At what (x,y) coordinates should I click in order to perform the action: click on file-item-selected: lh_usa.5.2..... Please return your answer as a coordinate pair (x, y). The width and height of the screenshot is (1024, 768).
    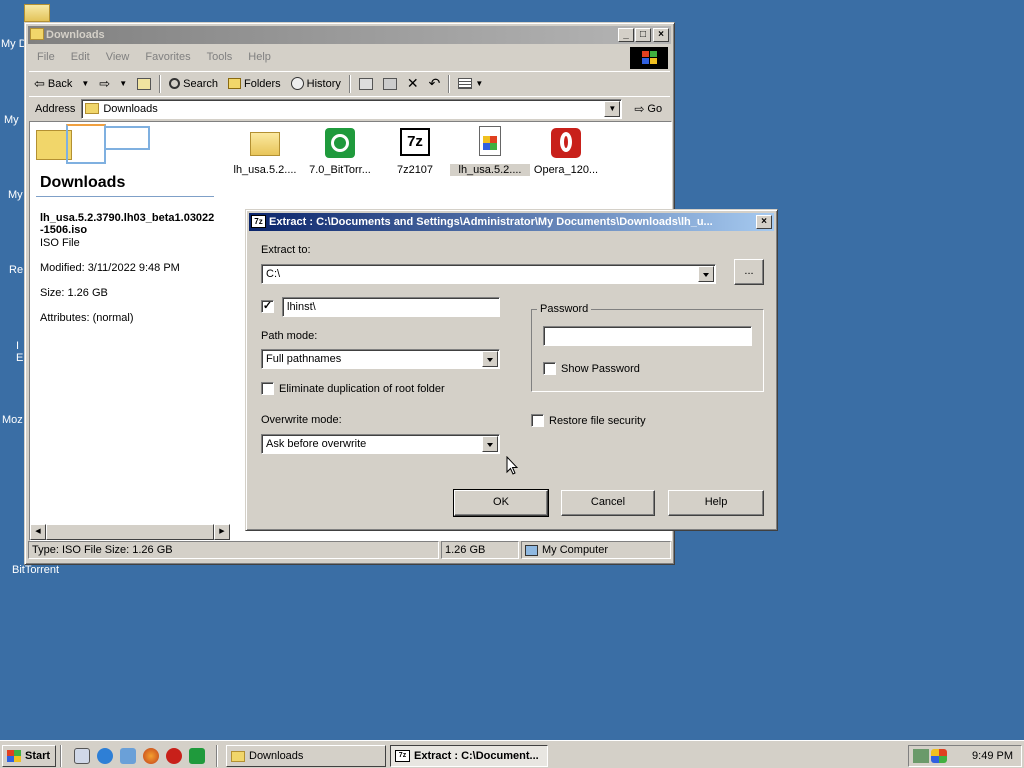
    Looking at the image, I should click on (490, 151).